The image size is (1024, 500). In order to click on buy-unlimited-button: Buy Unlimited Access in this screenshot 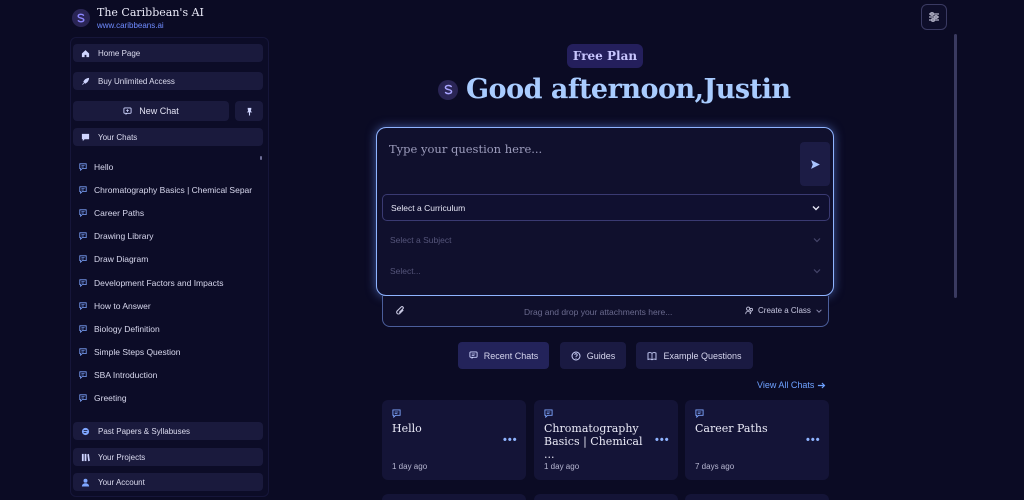, I will do `click(168, 81)`.